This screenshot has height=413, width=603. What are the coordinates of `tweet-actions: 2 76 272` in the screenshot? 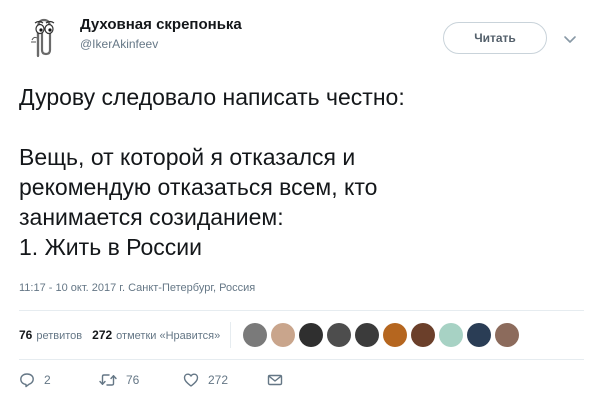 It's located at (151, 380).